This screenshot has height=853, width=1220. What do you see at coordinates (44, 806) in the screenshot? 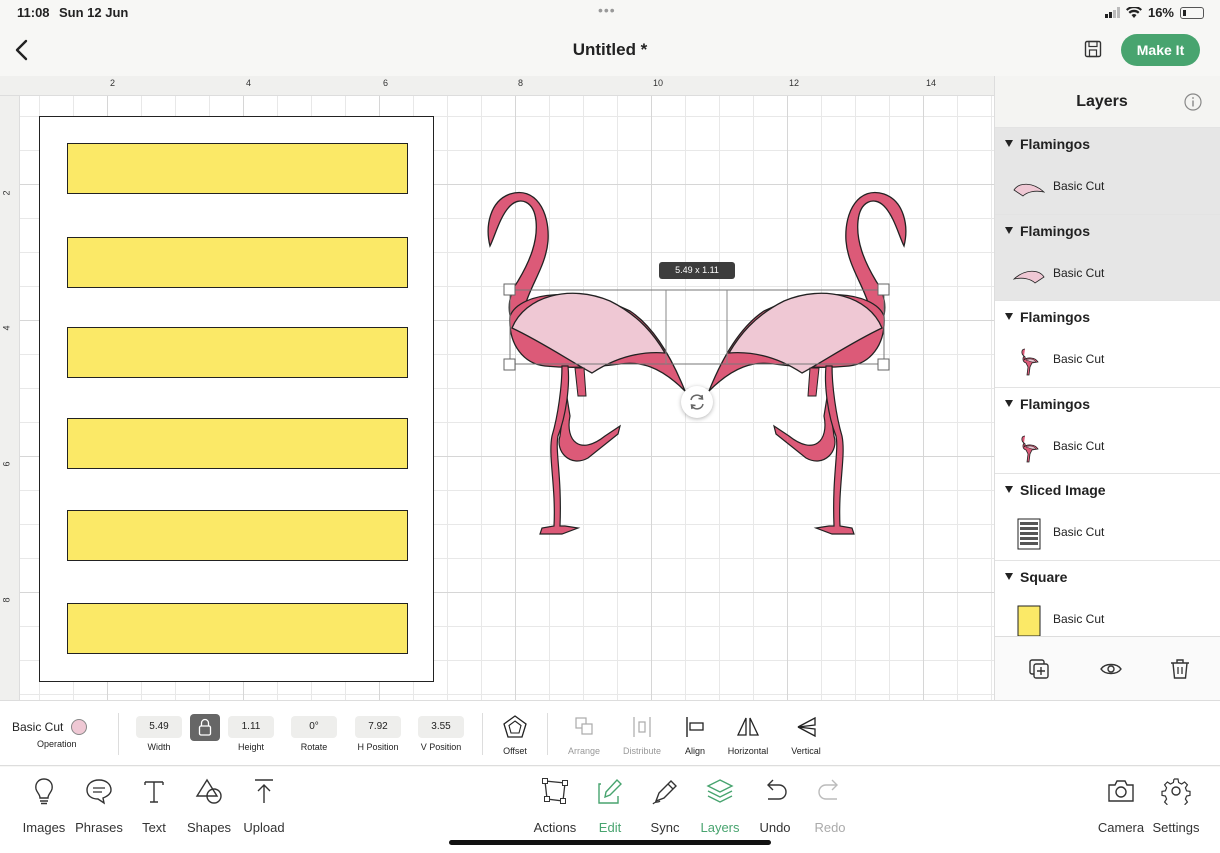
I see `nav-images: Images` at bounding box center [44, 806].